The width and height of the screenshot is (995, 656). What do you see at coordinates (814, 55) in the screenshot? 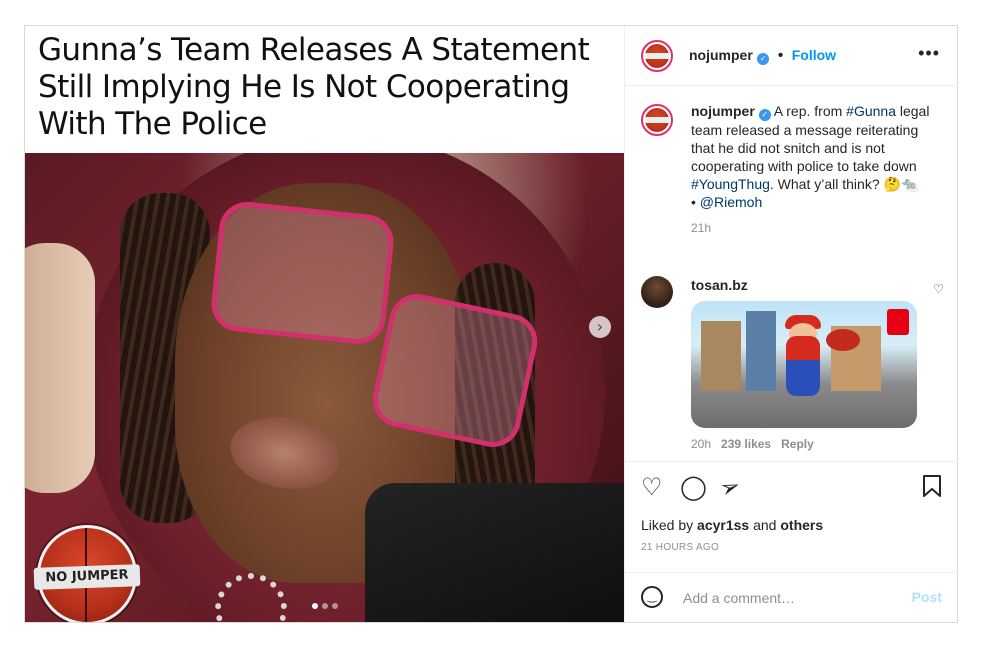
I see `follow-button: Follow` at bounding box center [814, 55].